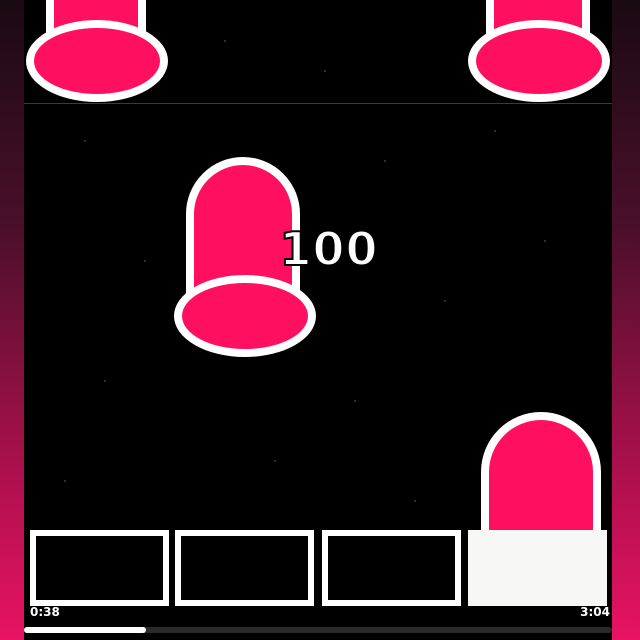 Image resolution: width=640 pixels, height=640 pixels. I want to click on lane-4-hit-zone, so click(537, 568).